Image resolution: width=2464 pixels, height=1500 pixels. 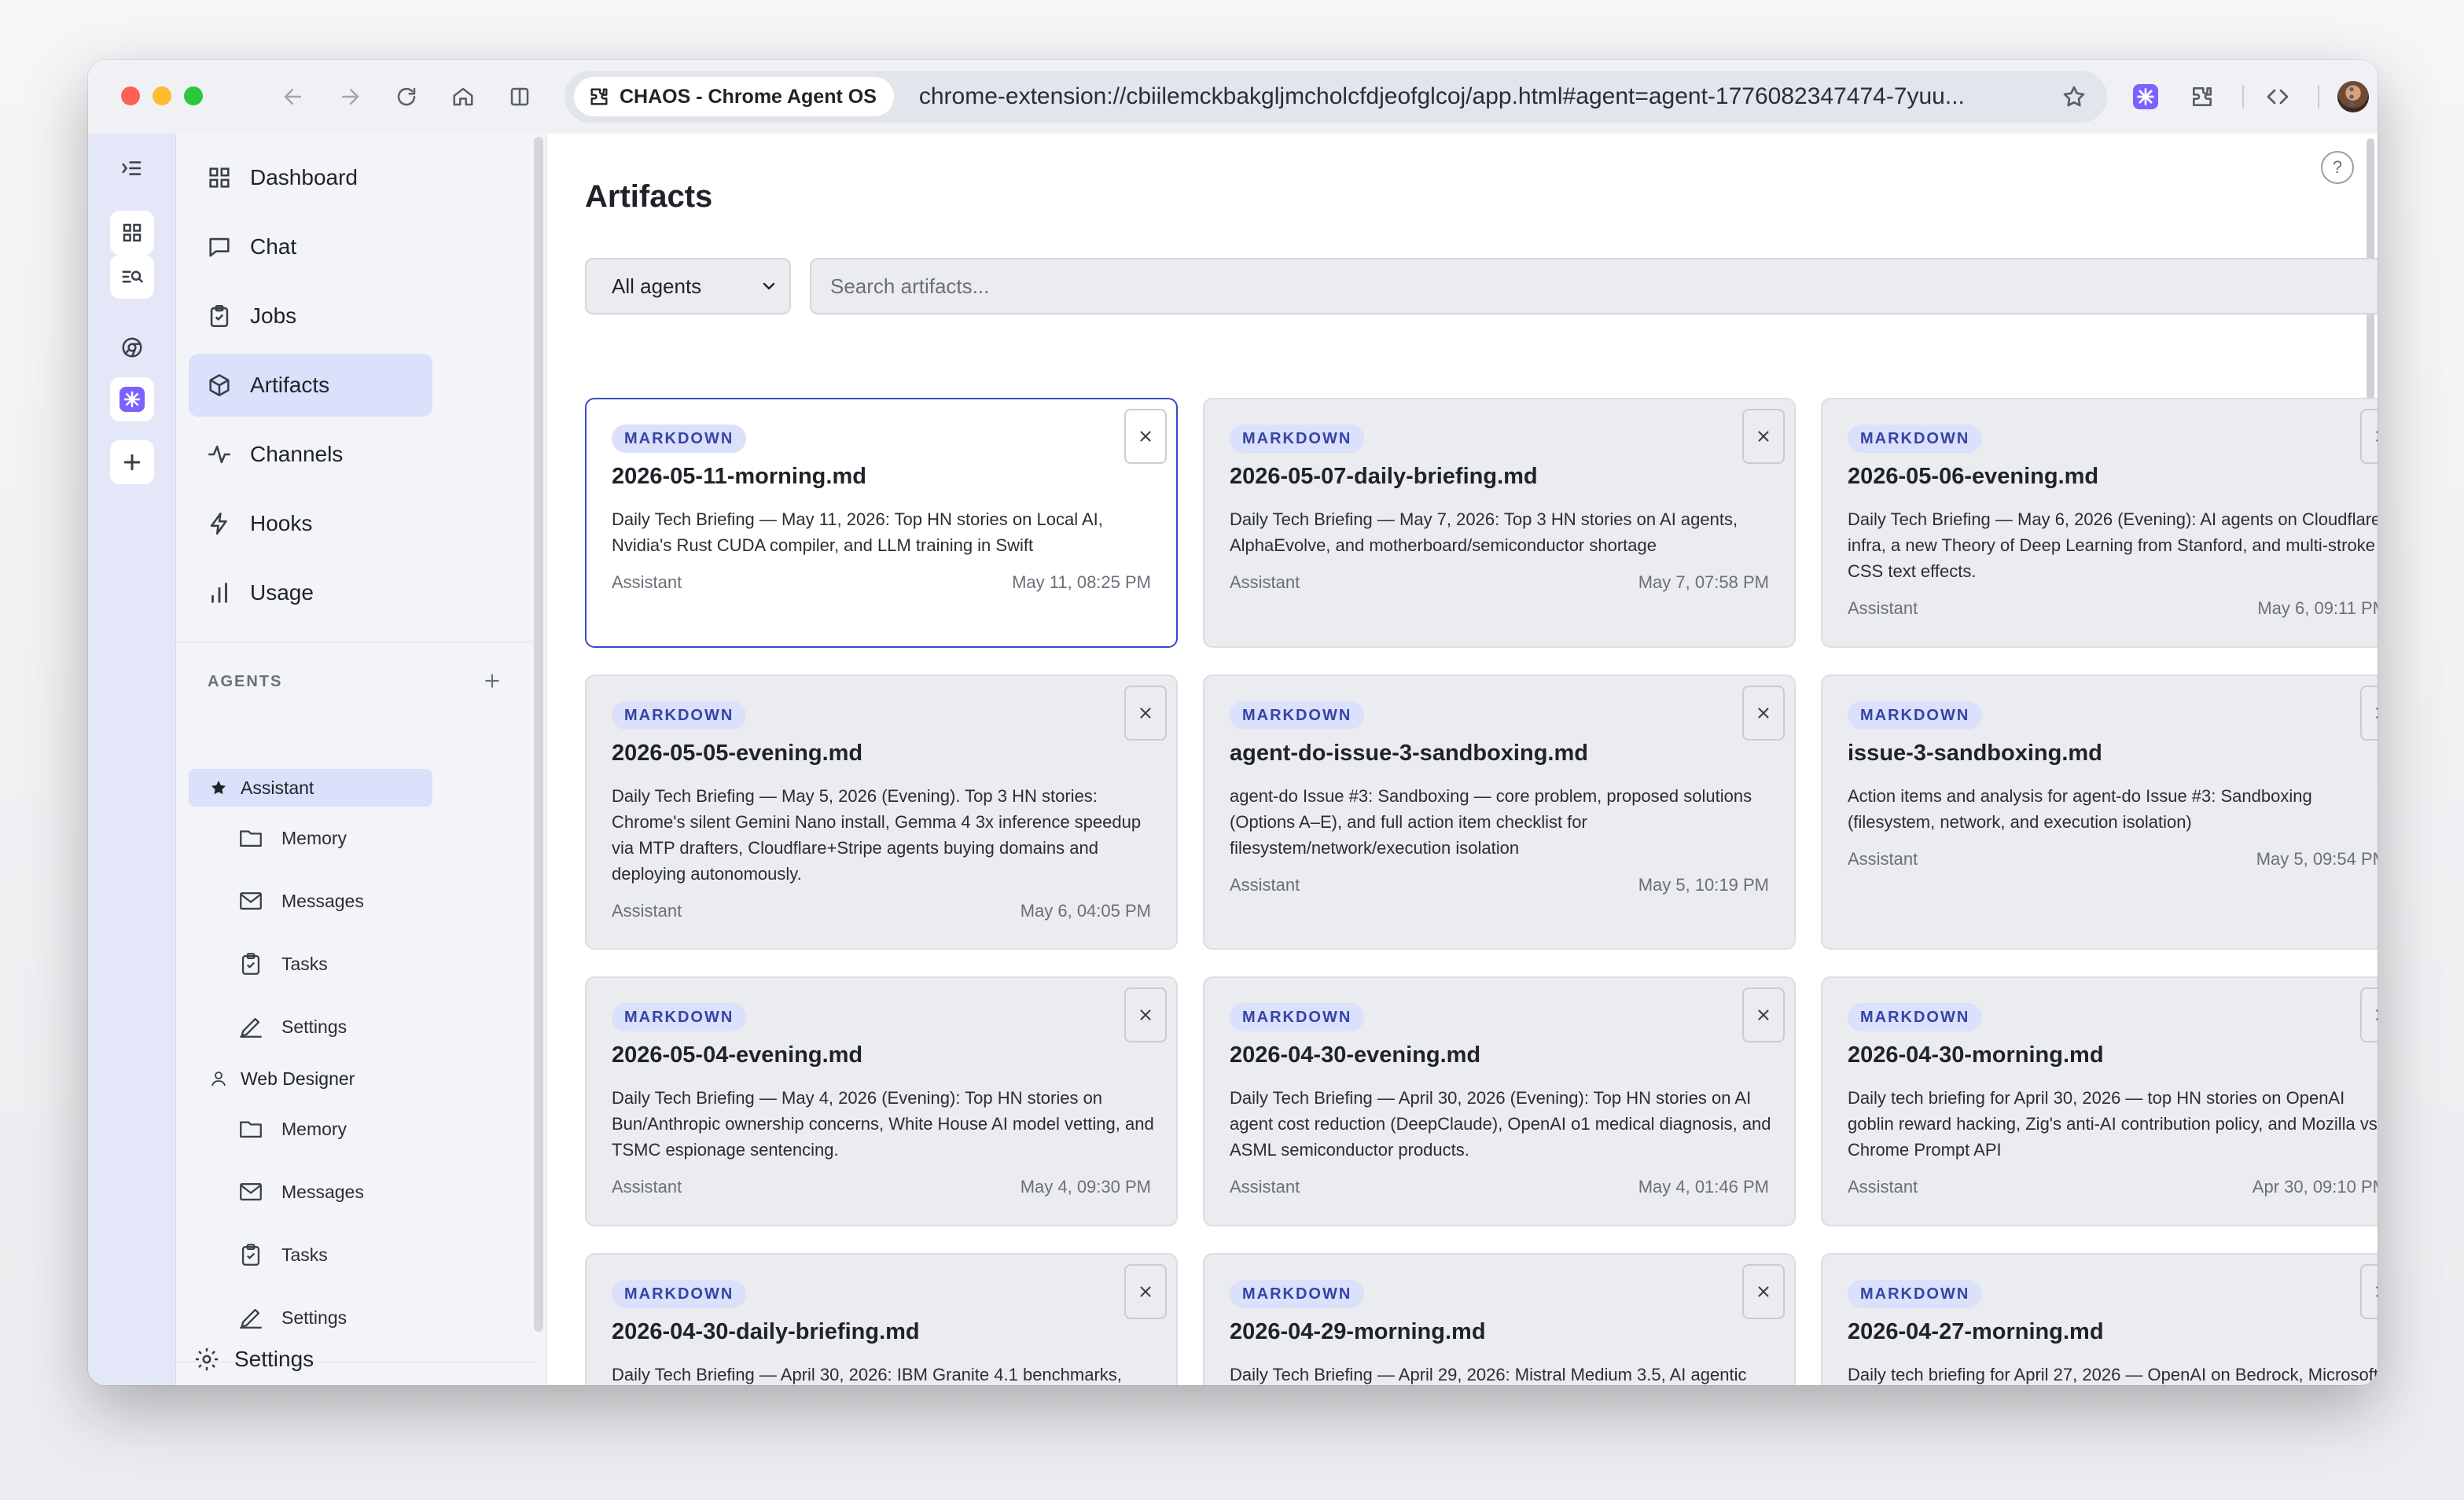 I want to click on search-input, so click(x=1594, y=286).